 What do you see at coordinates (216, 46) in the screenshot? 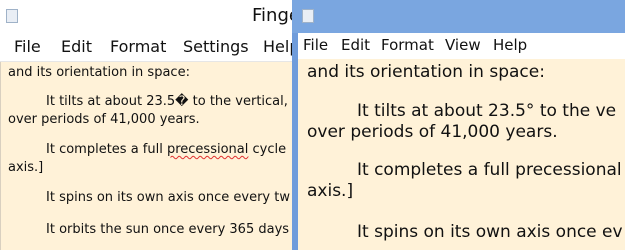
I see `left-menu-settings: Settings` at bounding box center [216, 46].